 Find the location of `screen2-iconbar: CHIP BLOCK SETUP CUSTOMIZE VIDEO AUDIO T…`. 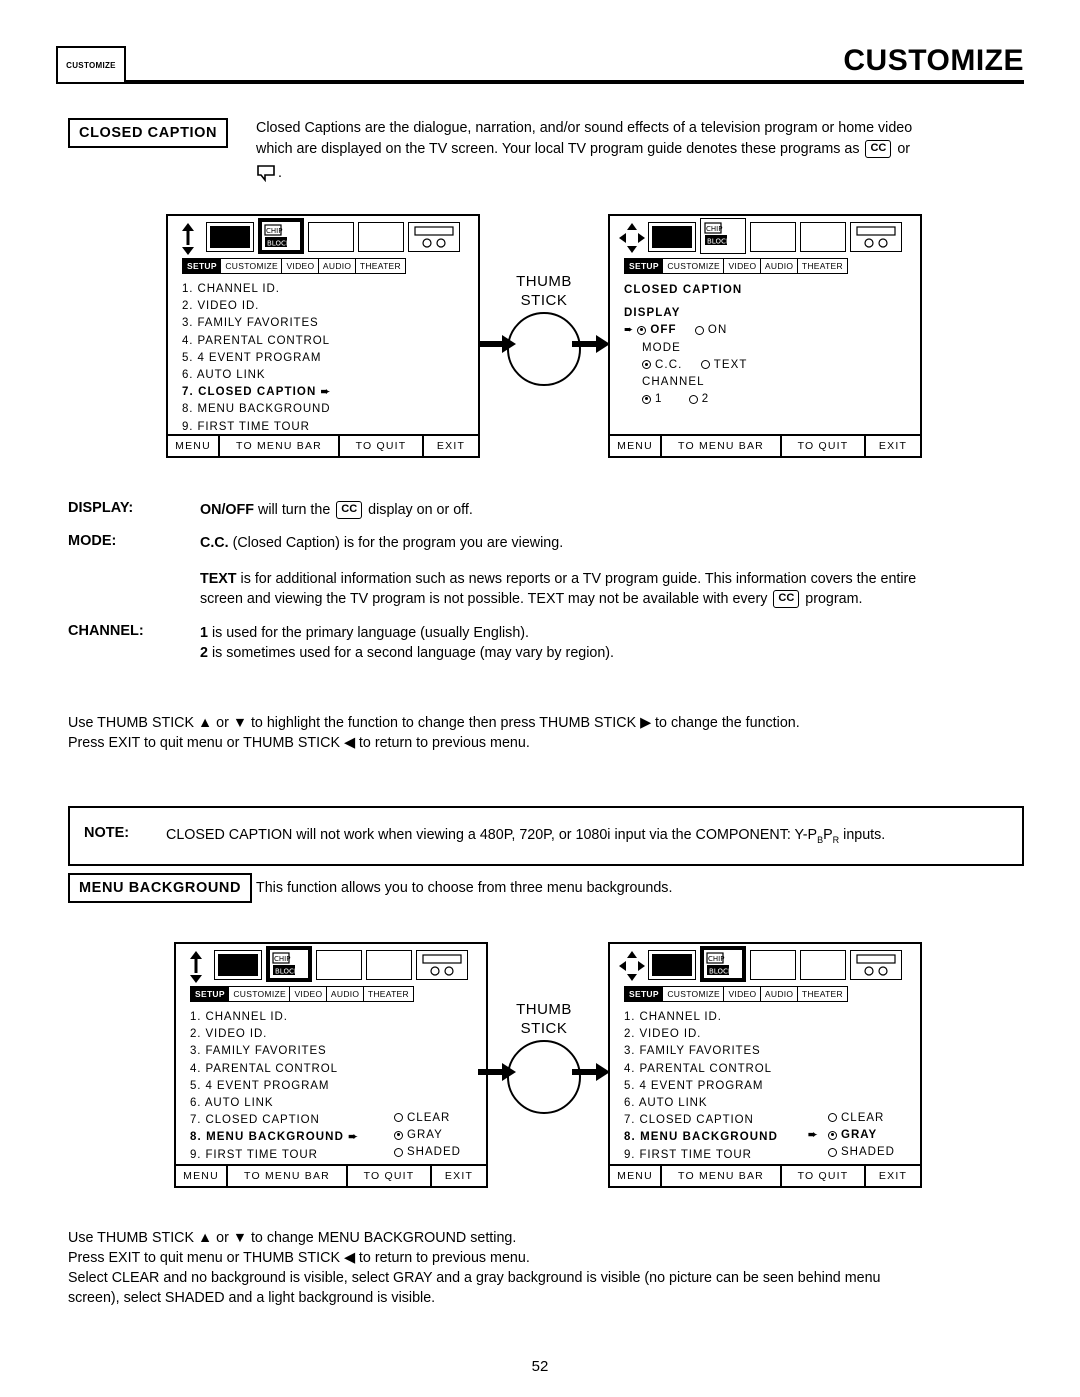

screen2-iconbar: CHIP BLOCK SETUP CUSTOMIZE VIDEO AUDIO T… is located at coordinates (765, 245).